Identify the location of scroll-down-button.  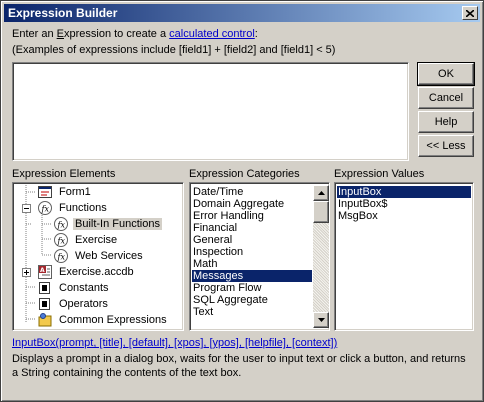
(321, 320).